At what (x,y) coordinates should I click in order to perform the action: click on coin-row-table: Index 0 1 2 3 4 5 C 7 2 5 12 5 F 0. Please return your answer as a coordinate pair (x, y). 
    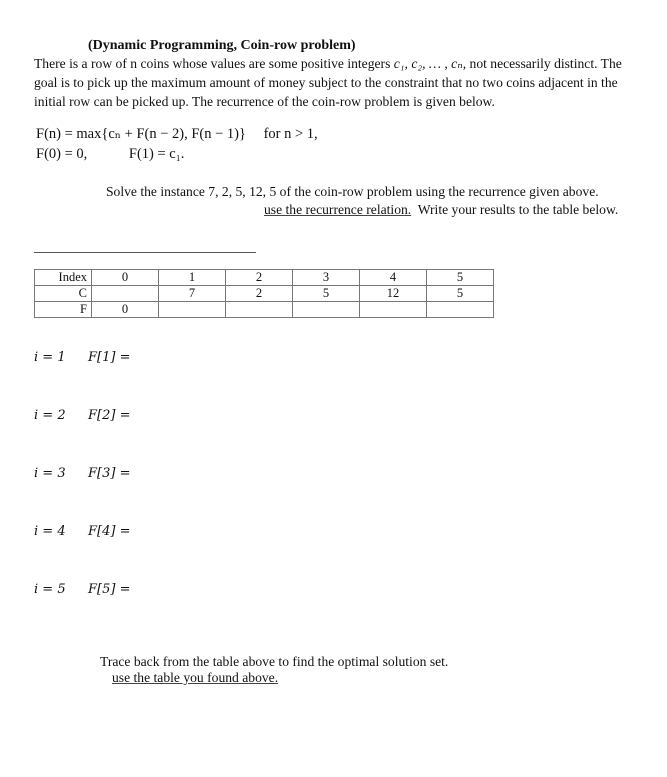
    Looking at the image, I should click on (264, 293).